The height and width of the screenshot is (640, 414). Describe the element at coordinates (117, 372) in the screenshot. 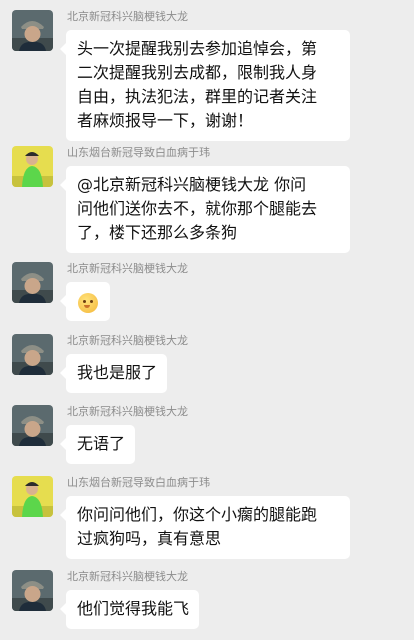

I see `message-line: 我也是服了` at that location.